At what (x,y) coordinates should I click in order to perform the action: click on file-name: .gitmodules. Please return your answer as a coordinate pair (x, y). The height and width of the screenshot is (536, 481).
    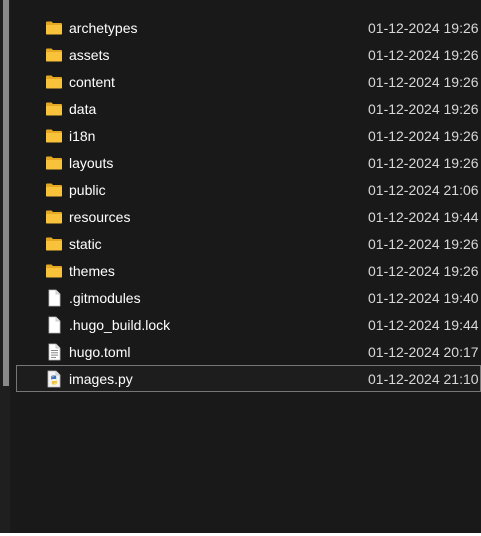
    Looking at the image, I should click on (105, 298).